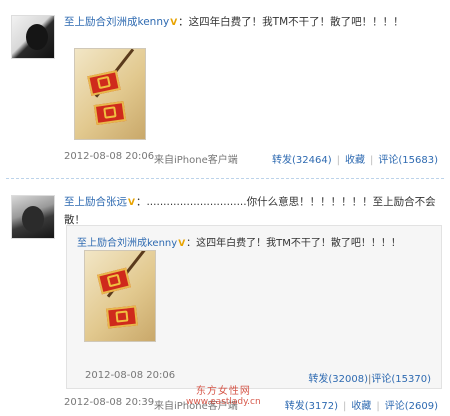 The image size is (450, 416). What do you see at coordinates (408, 160) in the screenshot?
I see `comment-link: 评论(15683)` at bounding box center [408, 160].